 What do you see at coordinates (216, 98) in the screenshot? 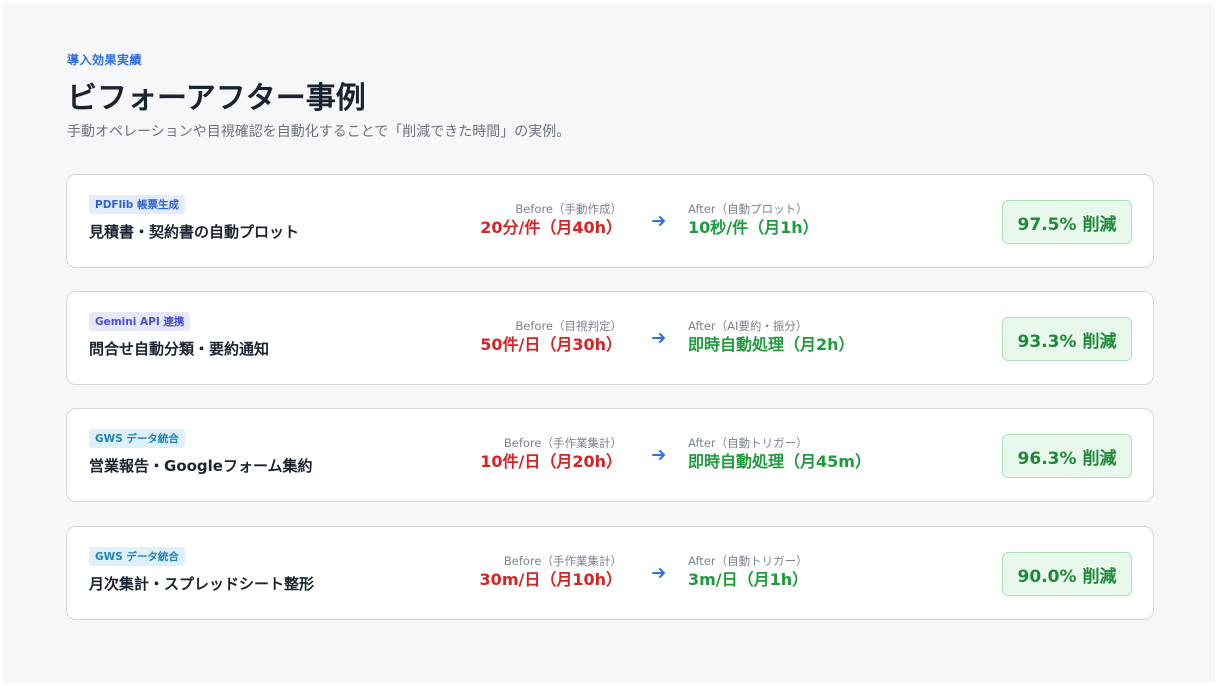
I see `page-title: ビフォーアフター事例` at bounding box center [216, 98].